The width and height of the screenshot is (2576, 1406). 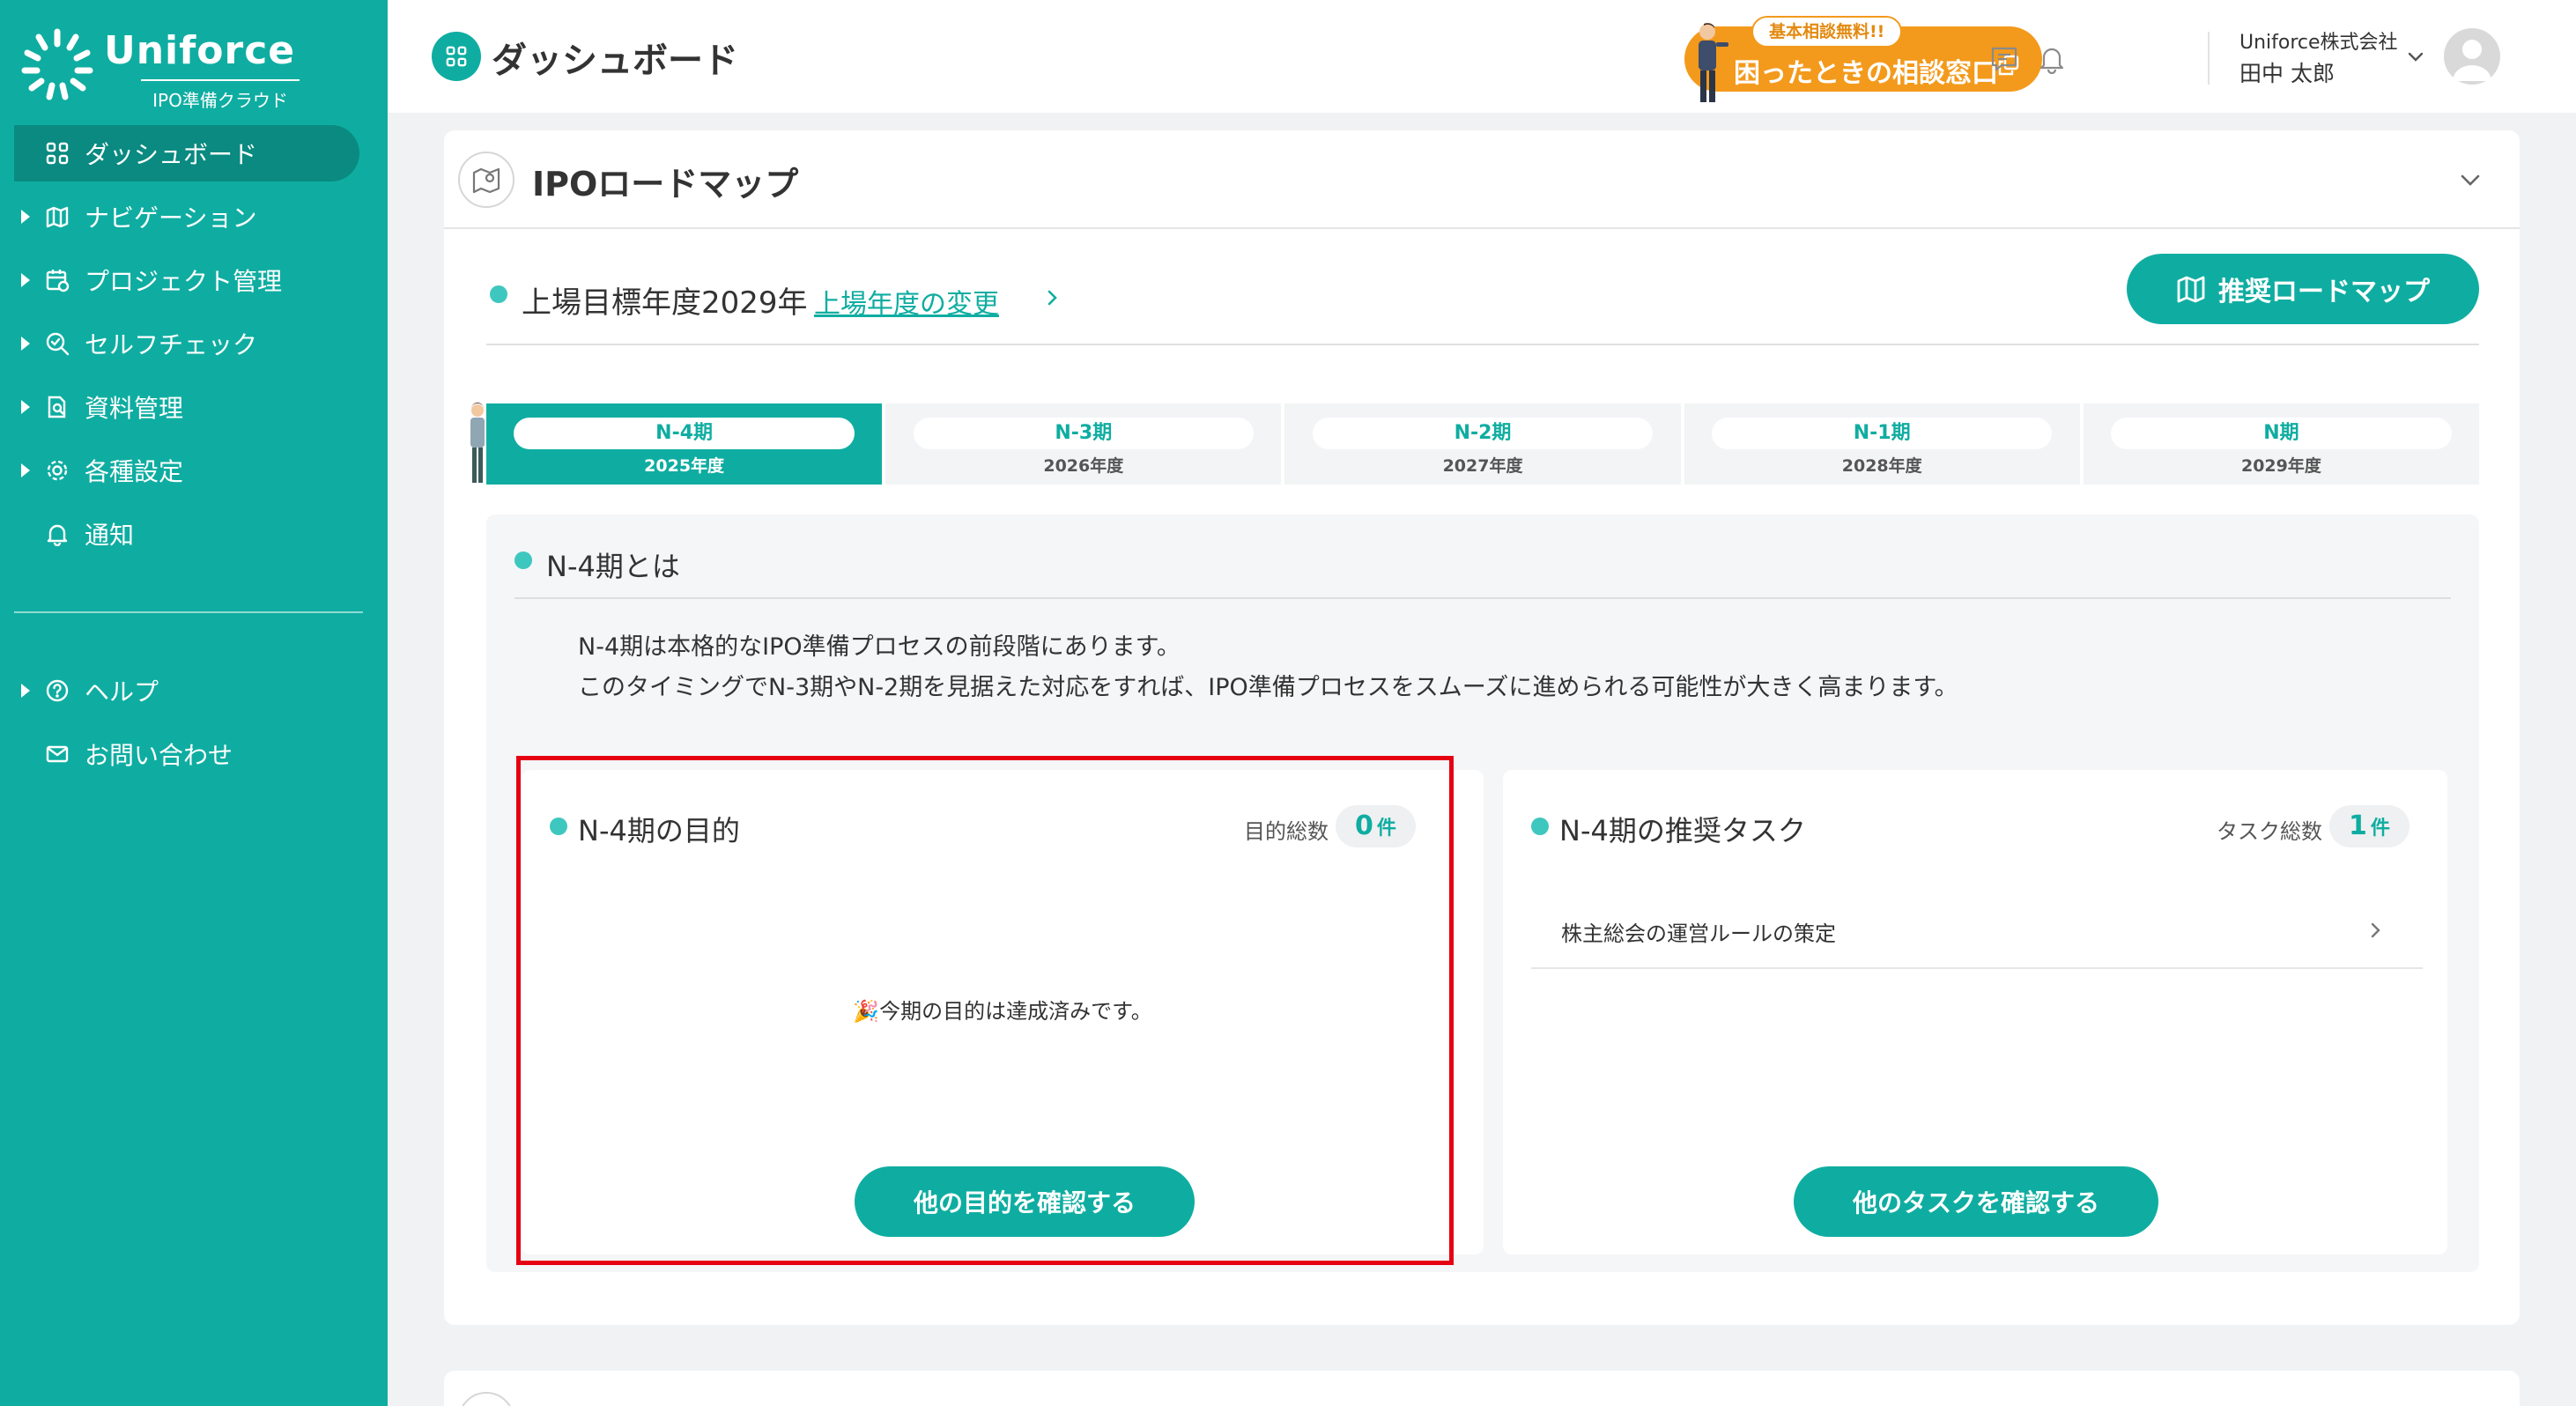 I want to click on sidebar-item-label: ヘルプ, so click(x=122, y=692).